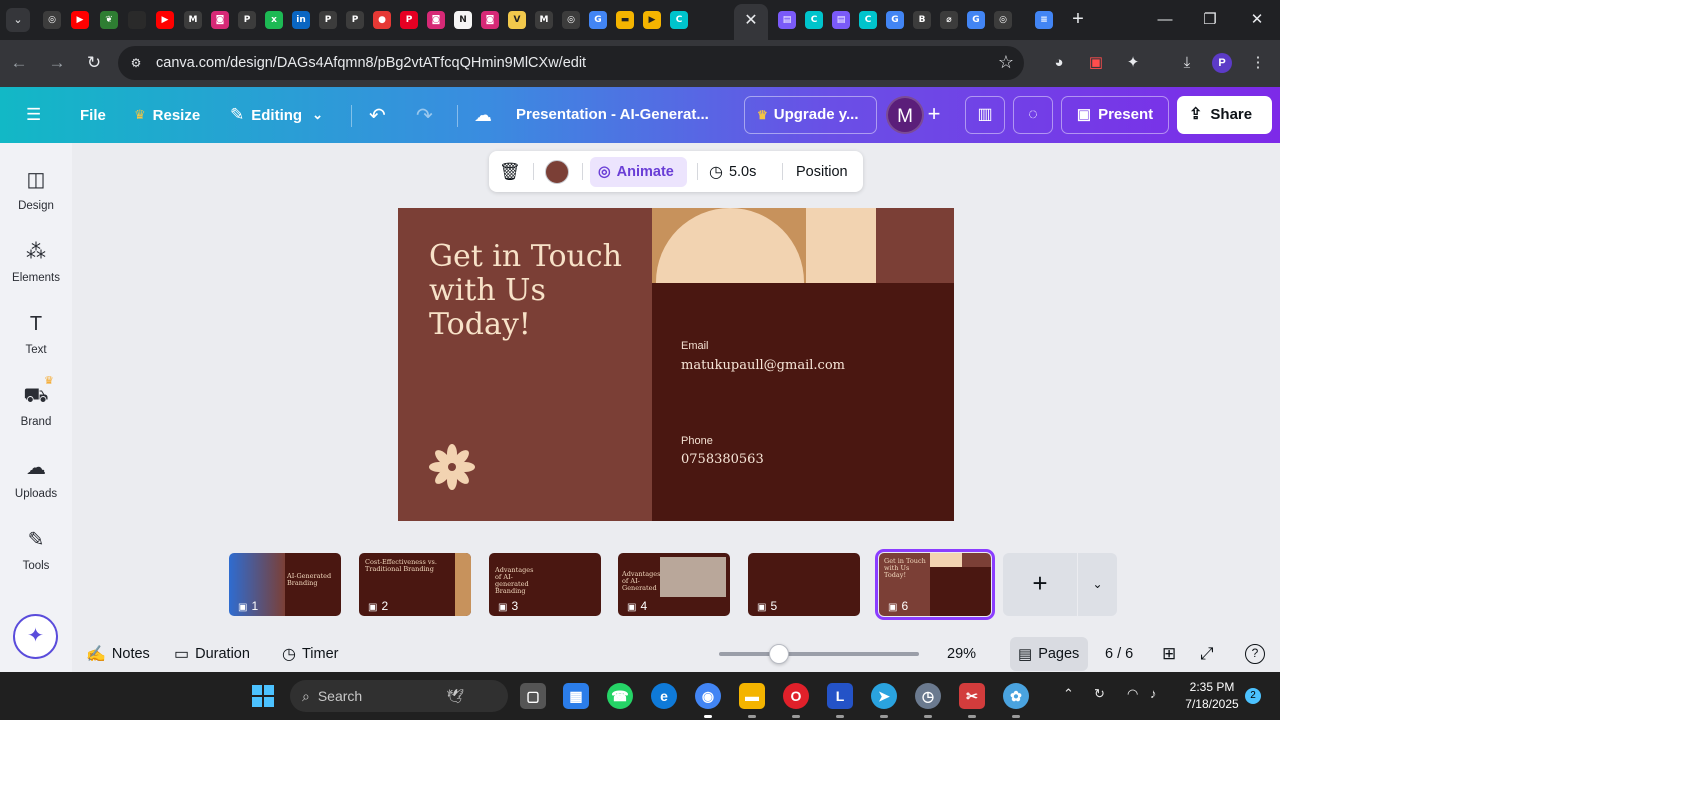 The height and width of the screenshot is (810, 1707). Describe the element at coordinates (638, 172) in the screenshot. I see `animate-button: ◎ Animate` at that location.